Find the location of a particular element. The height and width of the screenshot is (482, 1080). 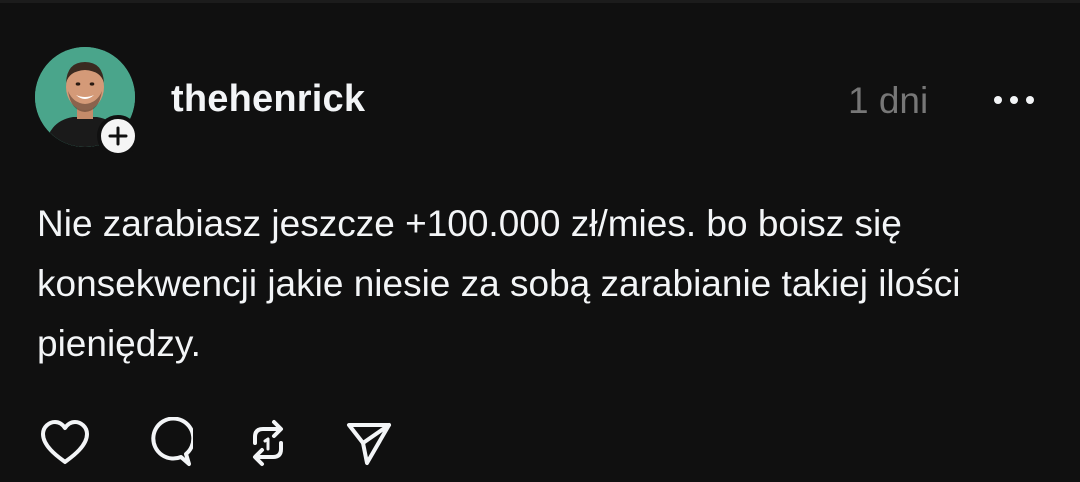

author-username: thehenrick is located at coordinates (268, 99).